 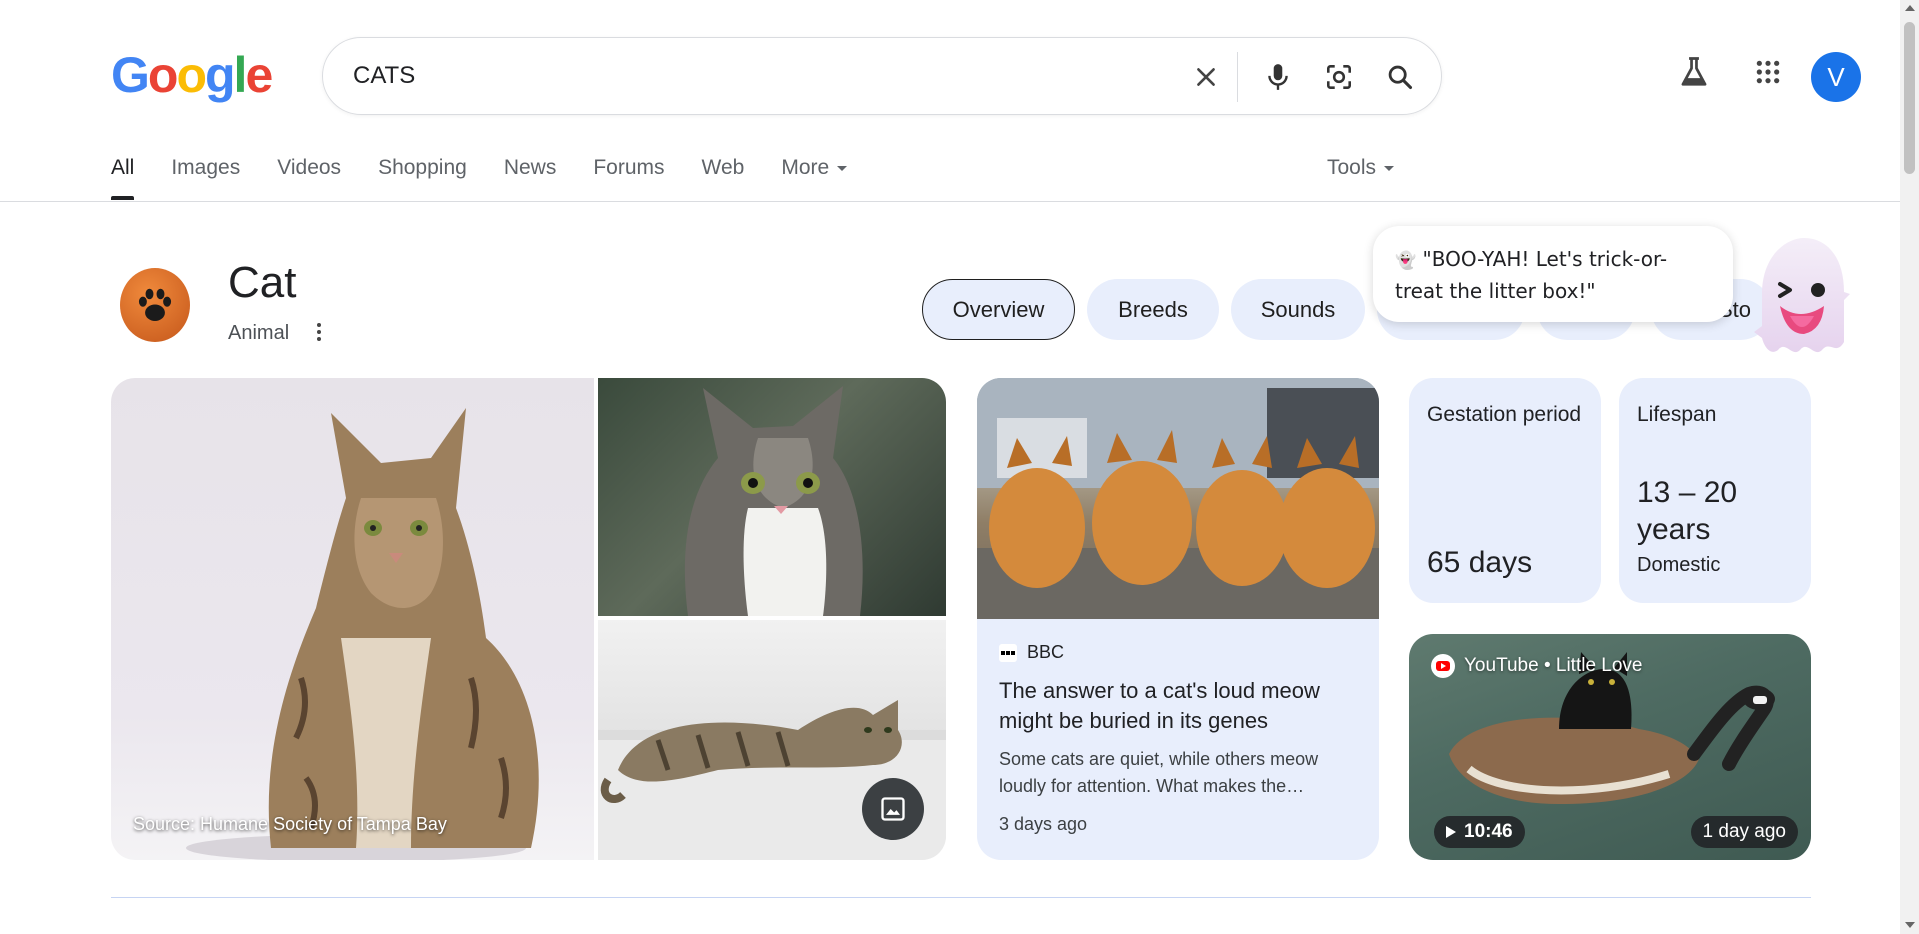 What do you see at coordinates (1443, 666) in the screenshot?
I see `youtube-logo-icon` at bounding box center [1443, 666].